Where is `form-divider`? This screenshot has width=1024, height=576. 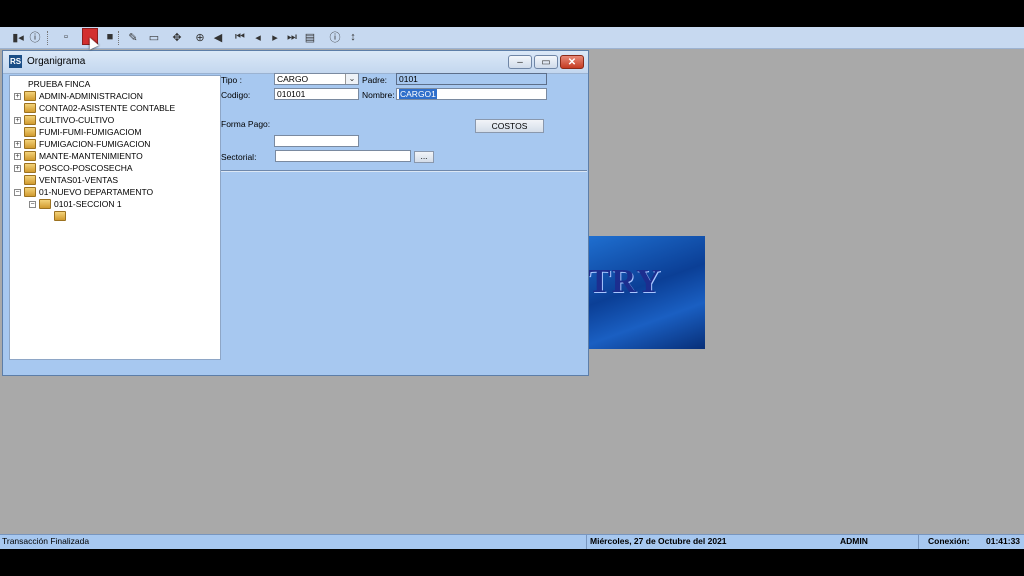 form-divider is located at coordinates (404, 170).